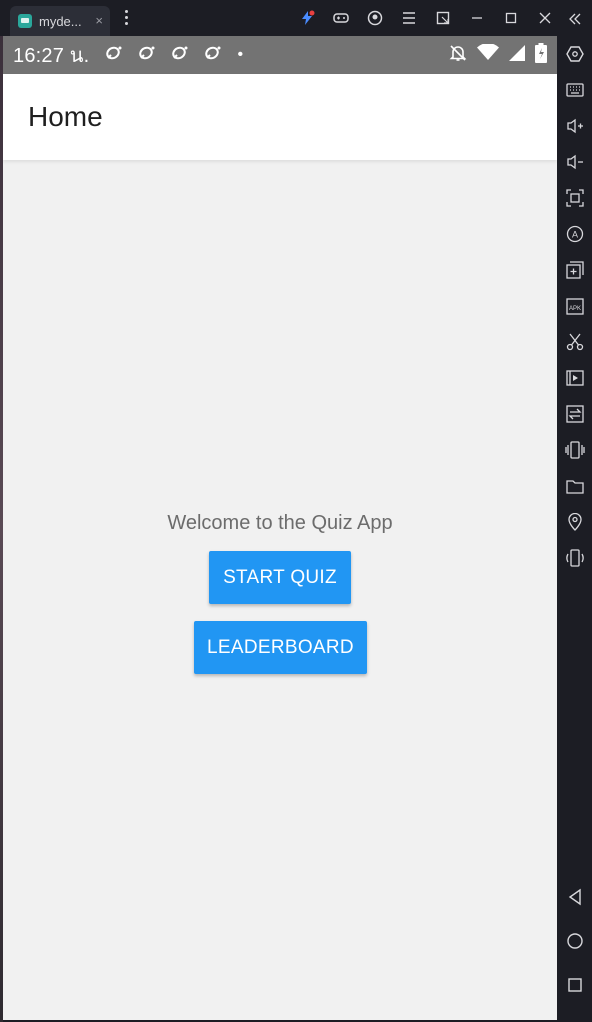  Describe the element at coordinates (517, 55) in the screenshot. I see `signal-icon` at that location.